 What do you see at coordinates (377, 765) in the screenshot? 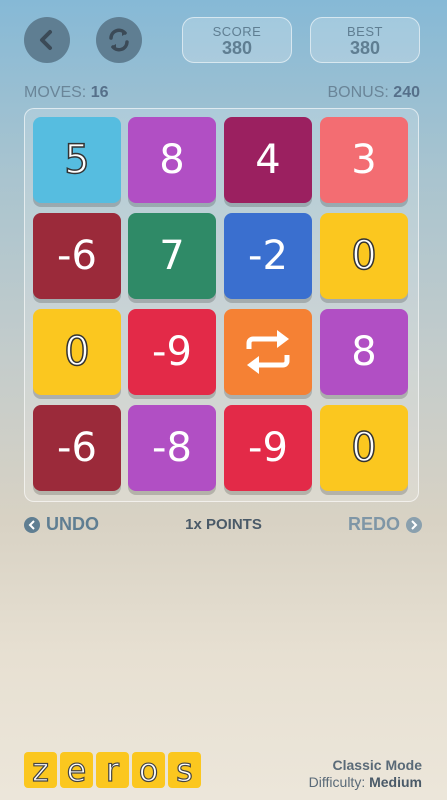
I see `mode-name: Classic Mode` at bounding box center [377, 765].